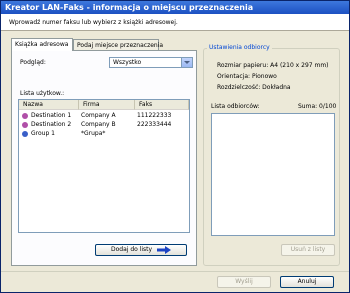  I want to click on cancel-label: Anuluj, so click(307, 281).